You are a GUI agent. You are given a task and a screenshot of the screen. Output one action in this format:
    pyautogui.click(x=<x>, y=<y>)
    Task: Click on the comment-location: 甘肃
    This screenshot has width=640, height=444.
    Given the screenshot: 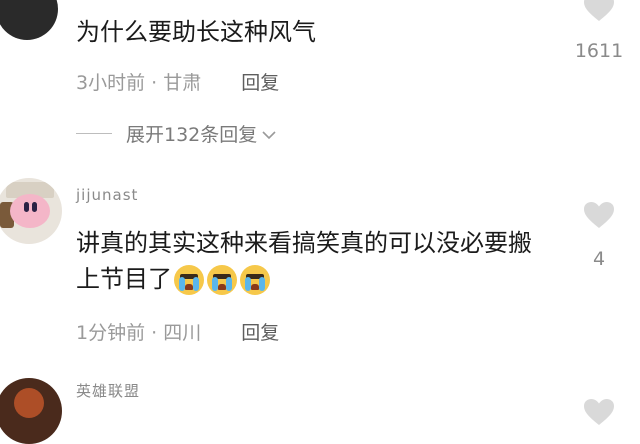 What is the action you would take?
    pyautogui.click(x=182, y=83)
    